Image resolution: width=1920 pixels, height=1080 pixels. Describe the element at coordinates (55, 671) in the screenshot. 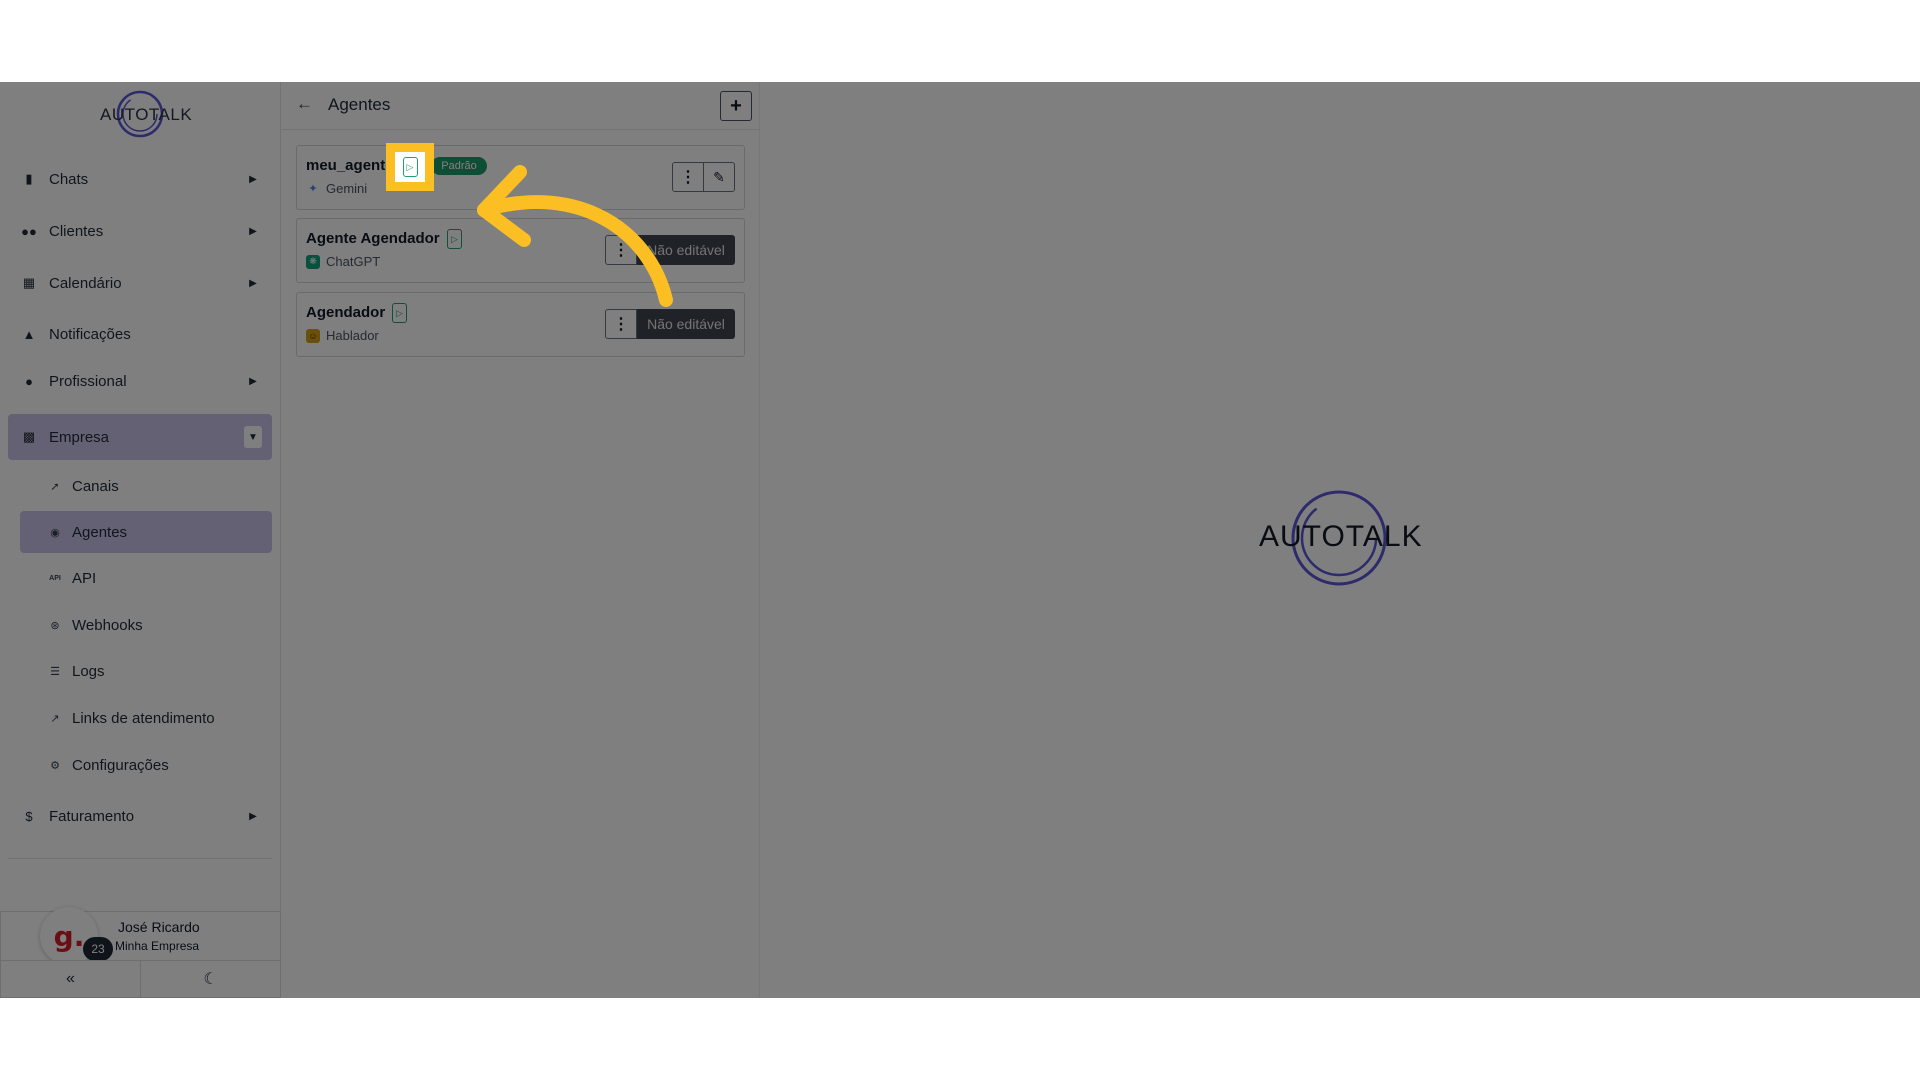

I see `list-icon: ☰` at that location.